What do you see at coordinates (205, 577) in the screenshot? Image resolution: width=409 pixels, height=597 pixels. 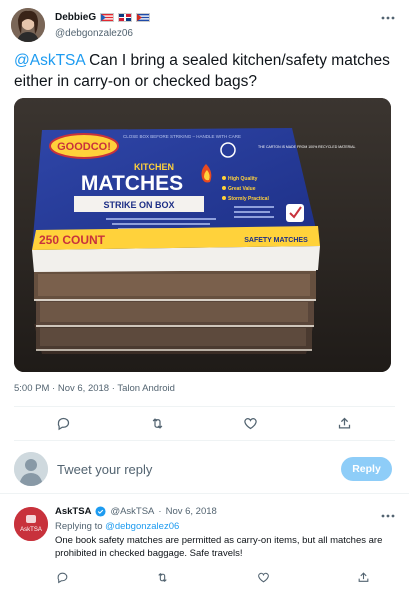 I see `reply-action-bar` at bounding box center [205, 577].